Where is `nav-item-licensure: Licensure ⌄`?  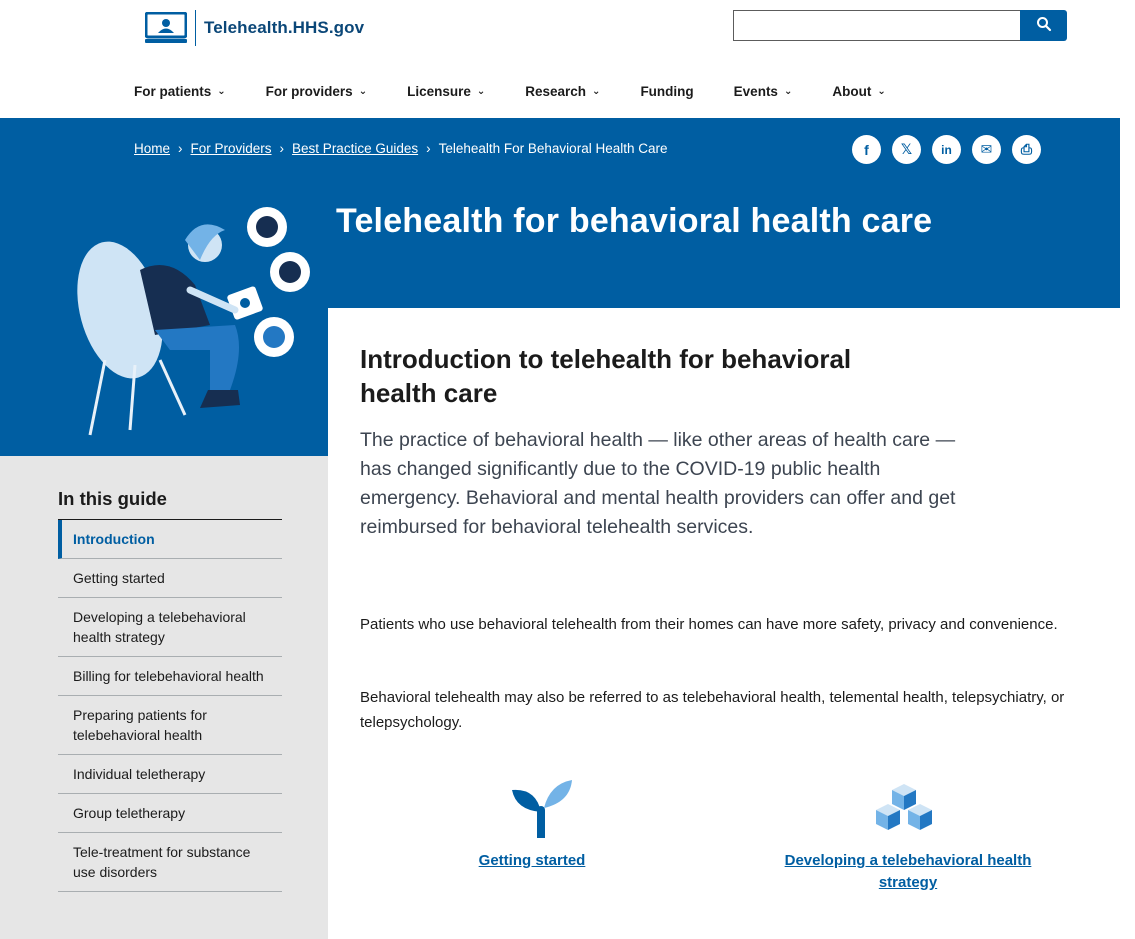 nav-item-licensure: Licensure ⌄ is located at coordinates (446, 91).